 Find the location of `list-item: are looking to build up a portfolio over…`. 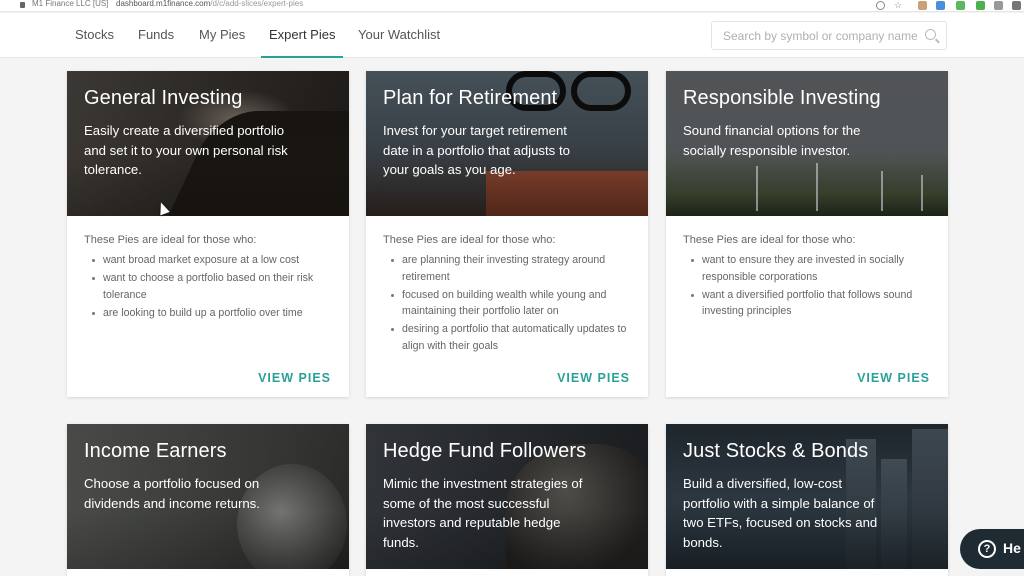

list-item: are looking to build up a portfolio over… is located at coordinates (208, 313).